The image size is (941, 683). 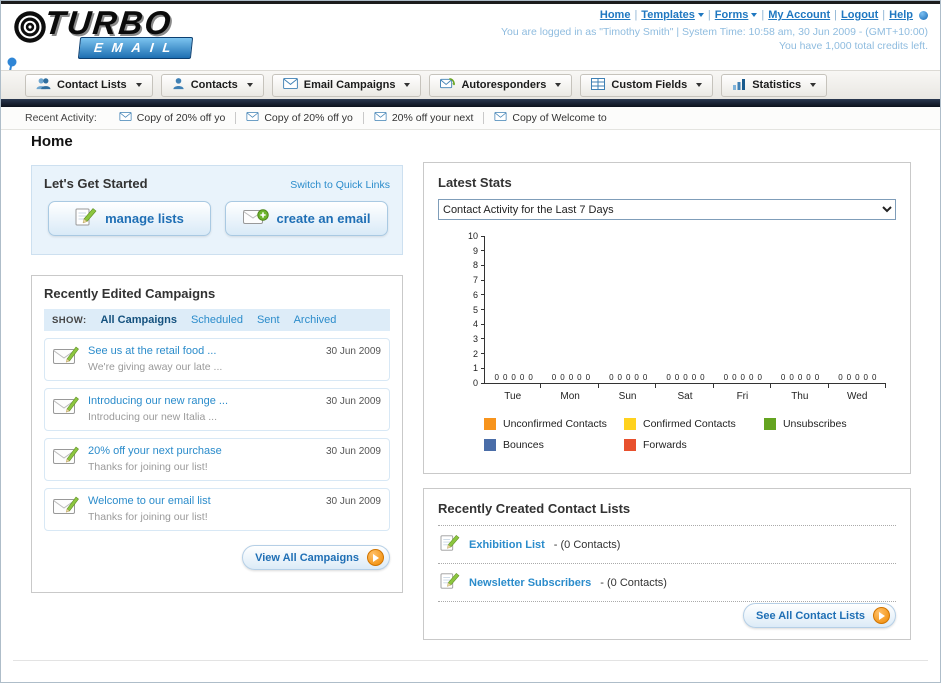 I want to click on top-link-templates: Templates, so click(x=668, y=15).